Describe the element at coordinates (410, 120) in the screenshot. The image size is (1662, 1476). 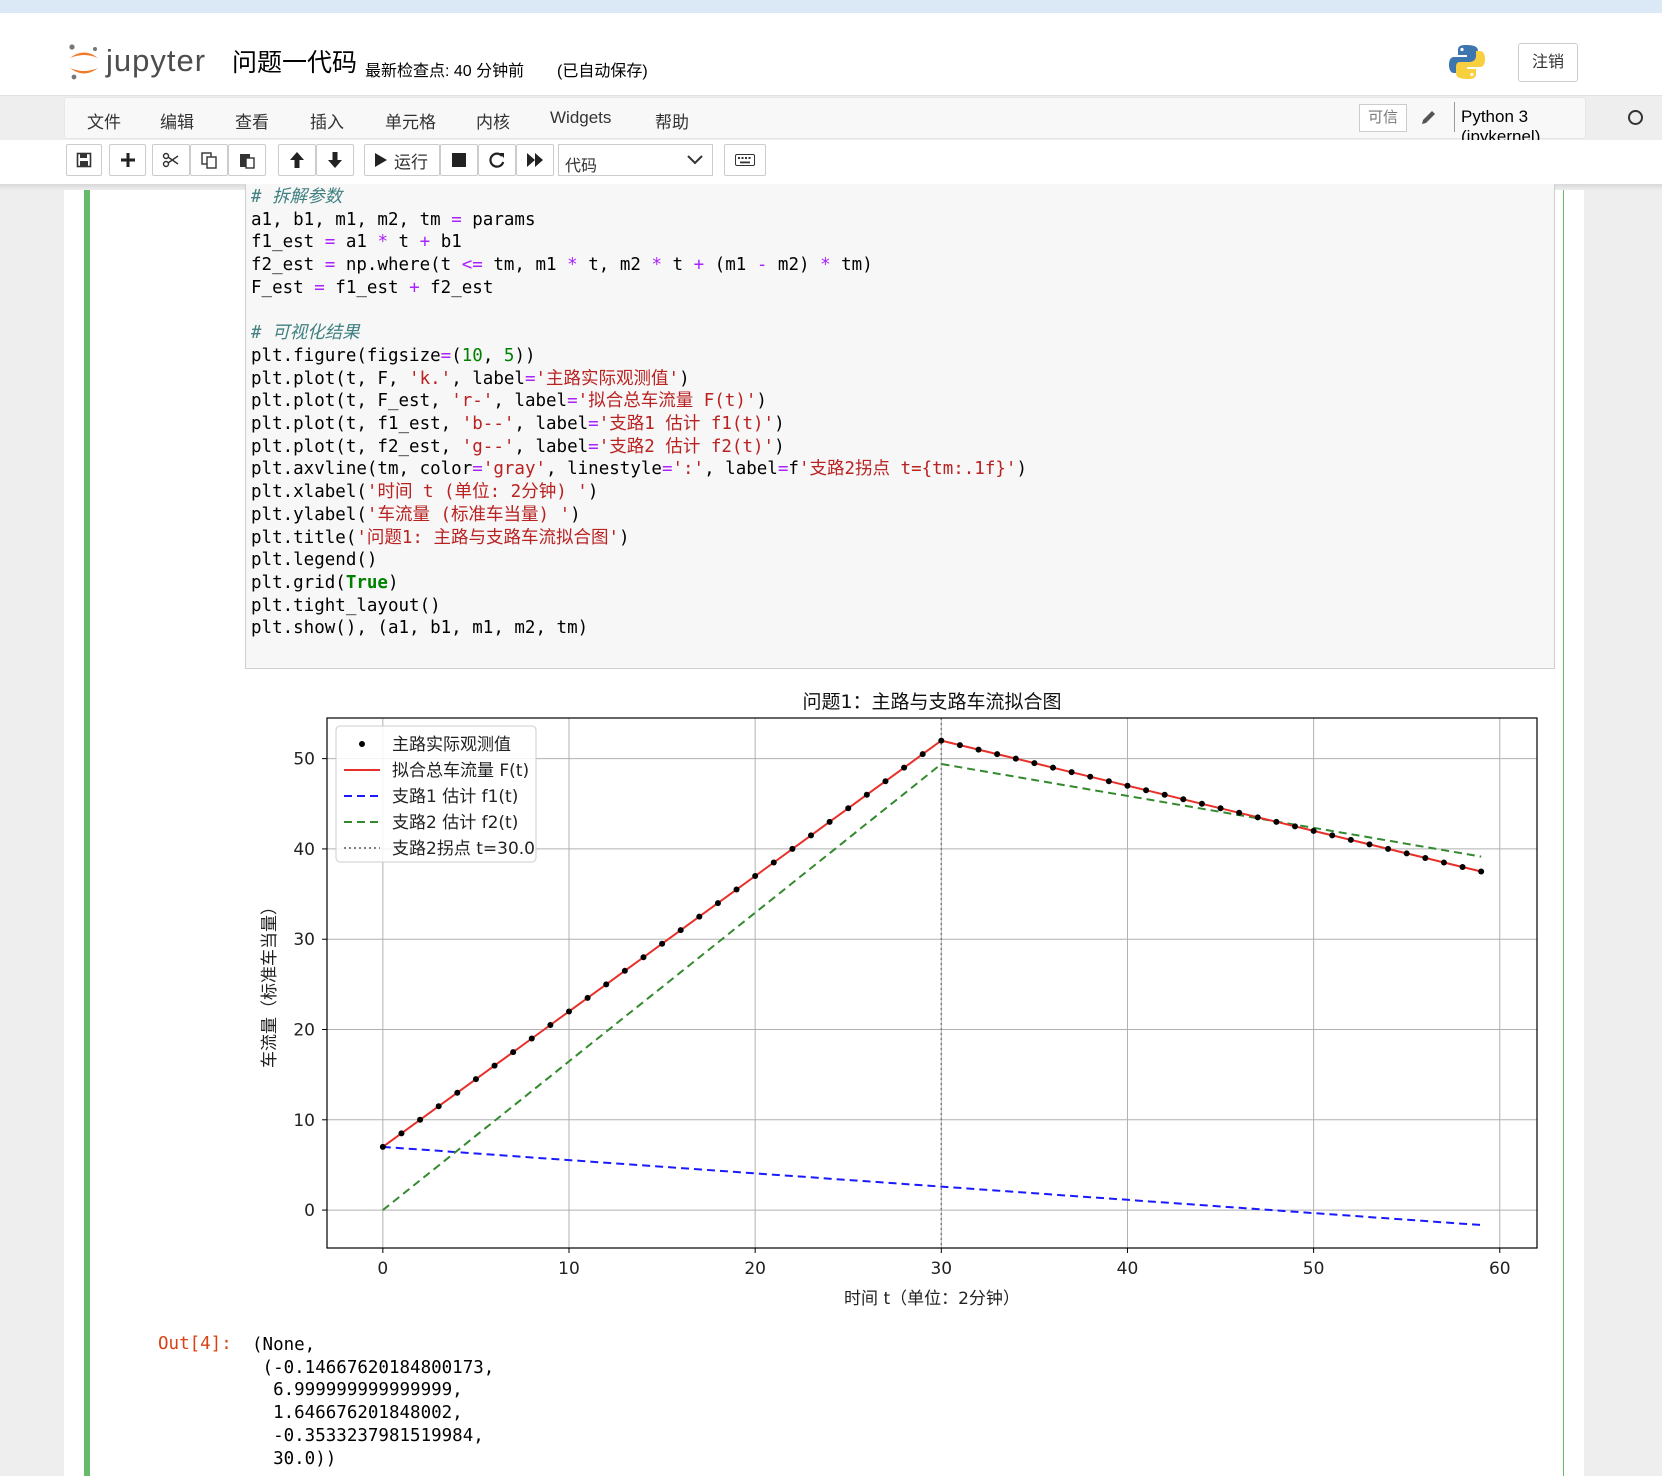
I see `menu-cell: 单元格` at that location.